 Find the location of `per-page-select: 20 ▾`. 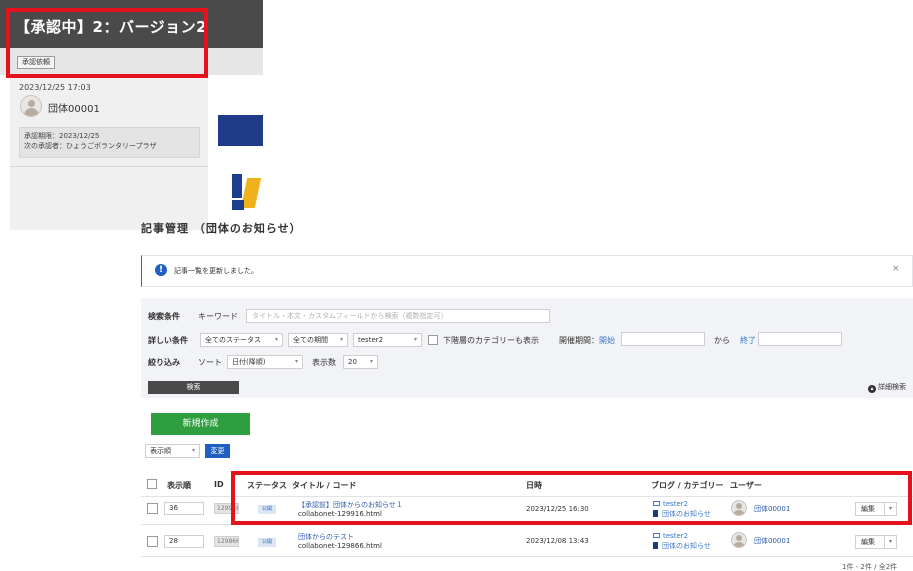

per-page-select: 20 ▾ is located at coordinates (360, 362).